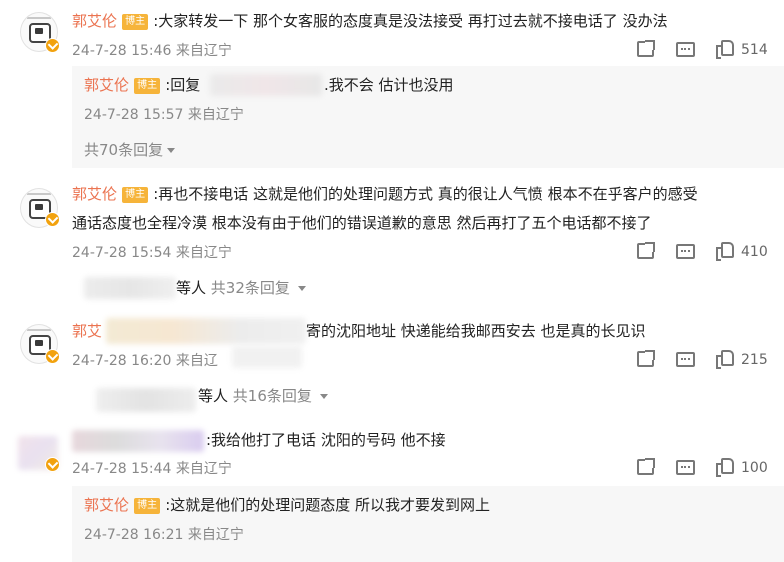  Describe the element at coordinates (124, 150) in the screenshot. I see `more-replies-label: 共70条回复` at that location.